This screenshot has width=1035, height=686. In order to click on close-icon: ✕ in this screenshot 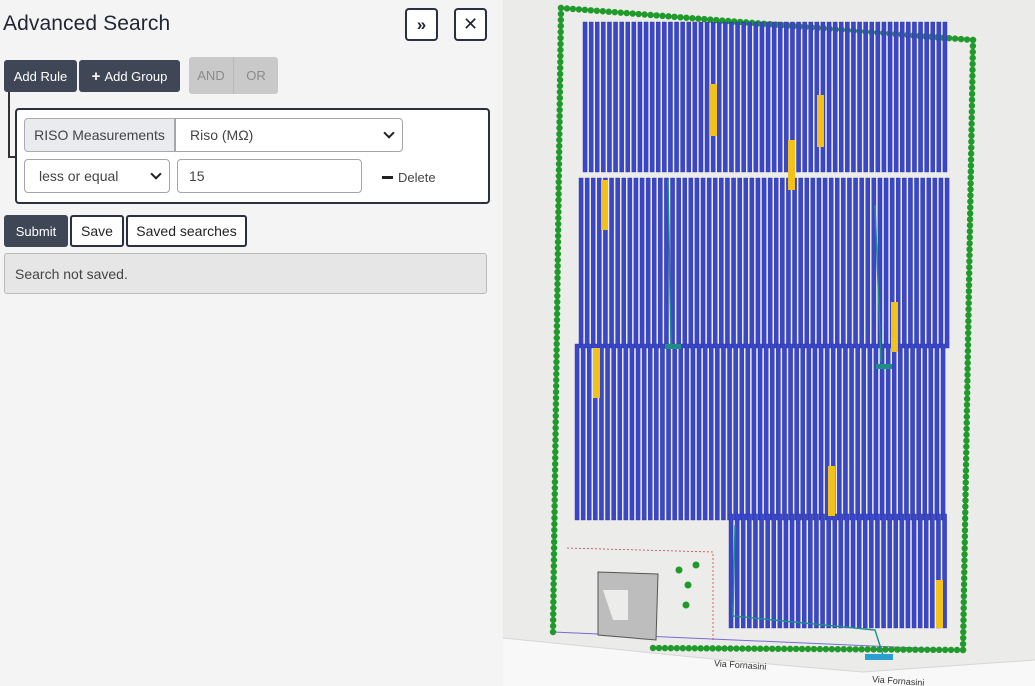, I will do `click(470, 24)`.